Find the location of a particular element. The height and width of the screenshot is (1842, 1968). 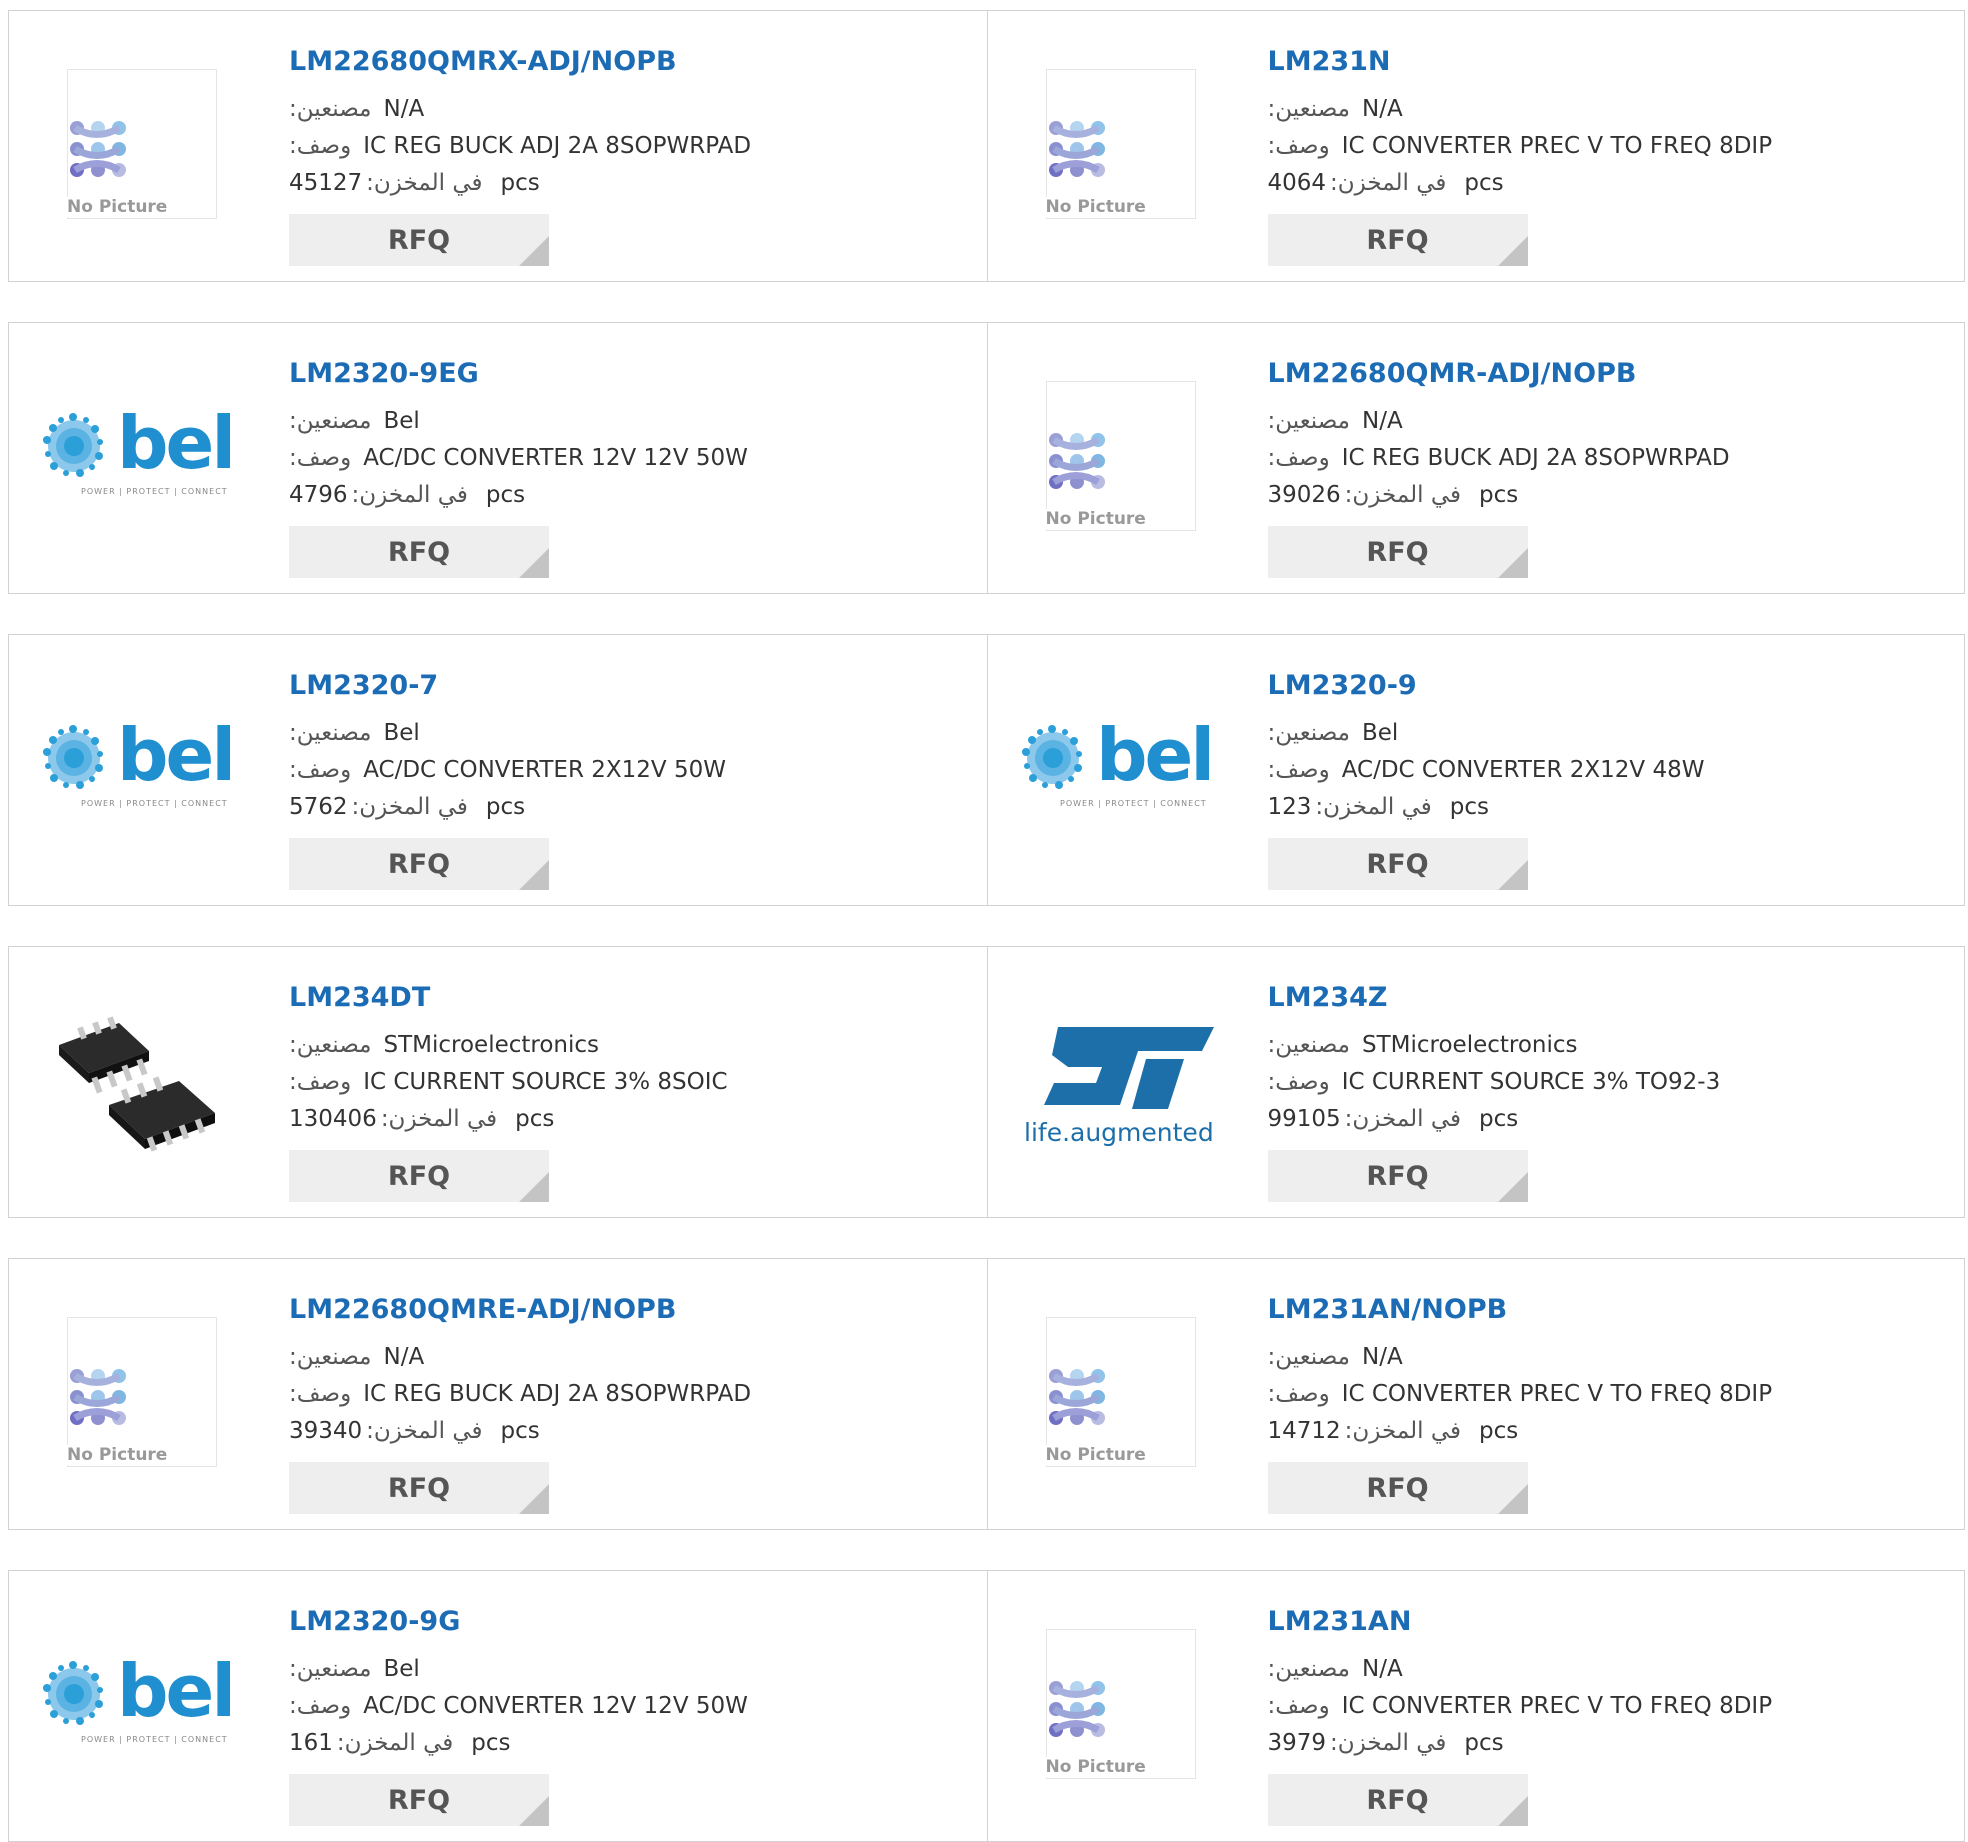

description-line: وصف: IC CURRENT SOURCE 3% 8SOIC is located at coordinates (609, 1082).